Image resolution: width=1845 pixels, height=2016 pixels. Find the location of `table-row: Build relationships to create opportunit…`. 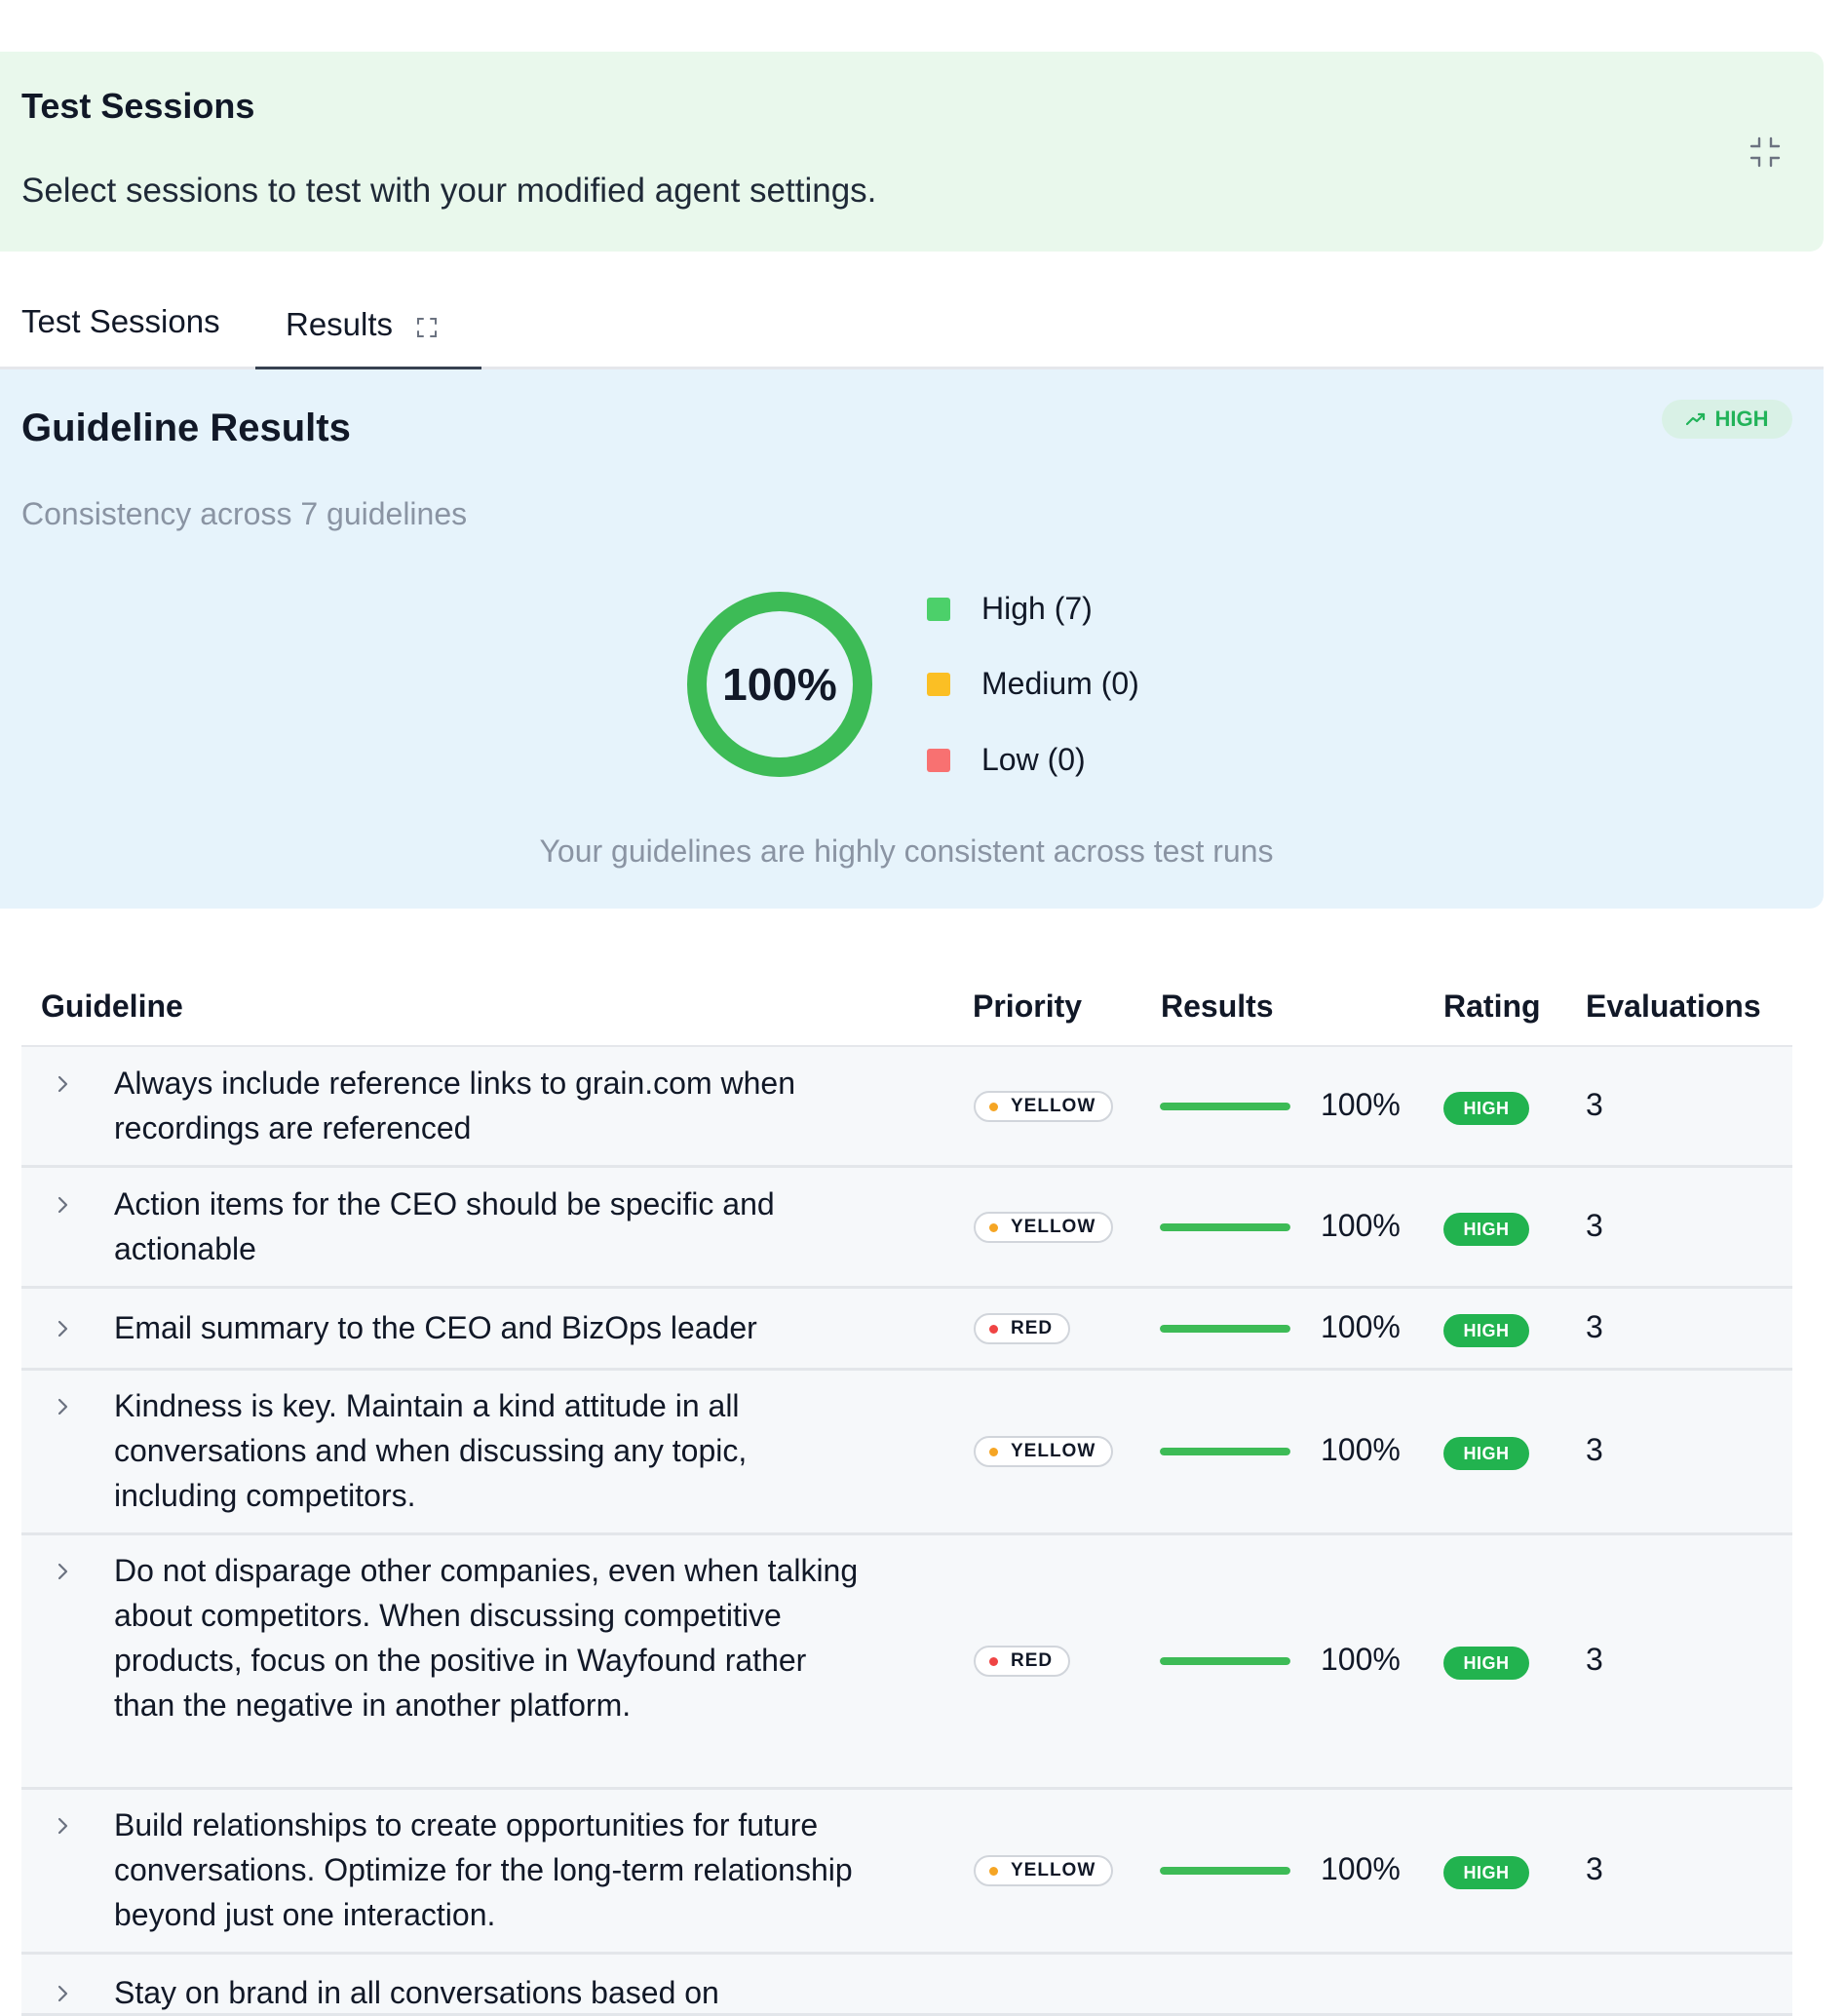

table-row: Build relationships to create opportunit… is located at coordinates (907, 1872).